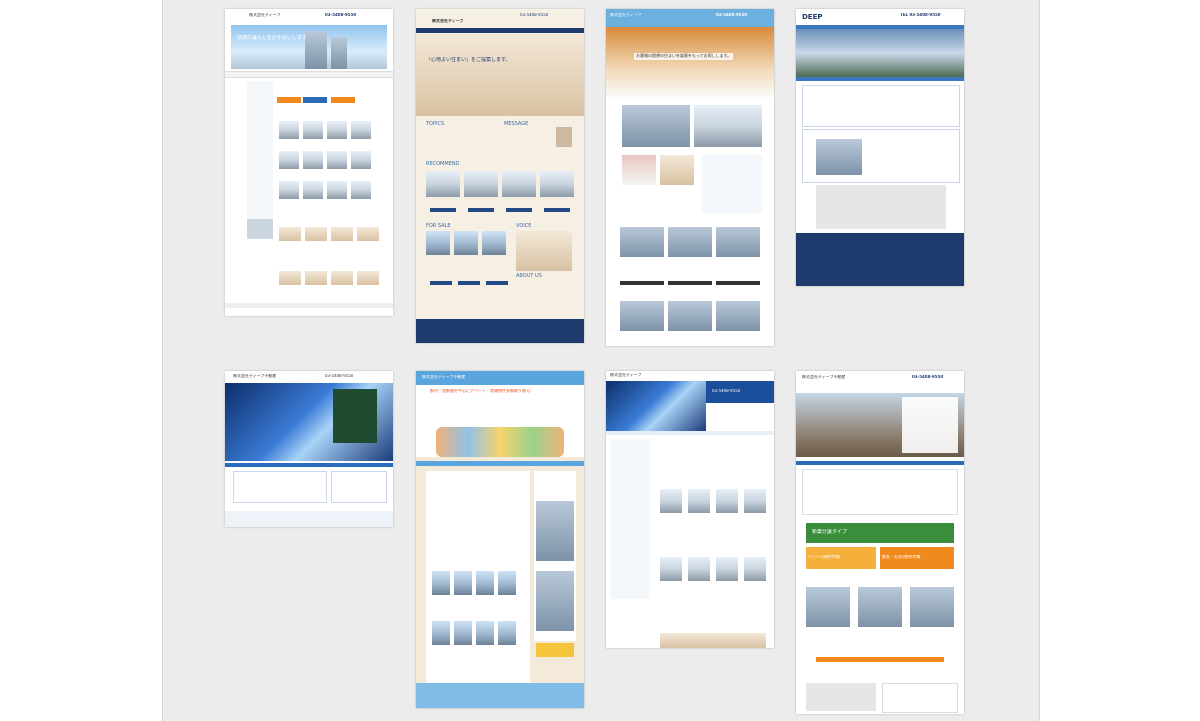 Image resolution: width=1200 pixels, height=721 pixels. Describe the element at coordinates (529, 276) in the screenshot. I see `section-heading: ABOUT US` at that location.